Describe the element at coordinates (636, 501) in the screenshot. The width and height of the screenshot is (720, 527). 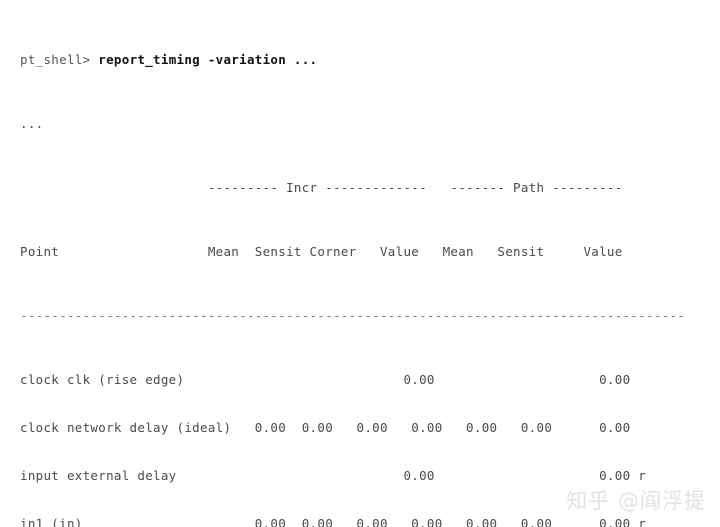
I see `zhihu-watermark: 知乎 @阎浮提` at that location.